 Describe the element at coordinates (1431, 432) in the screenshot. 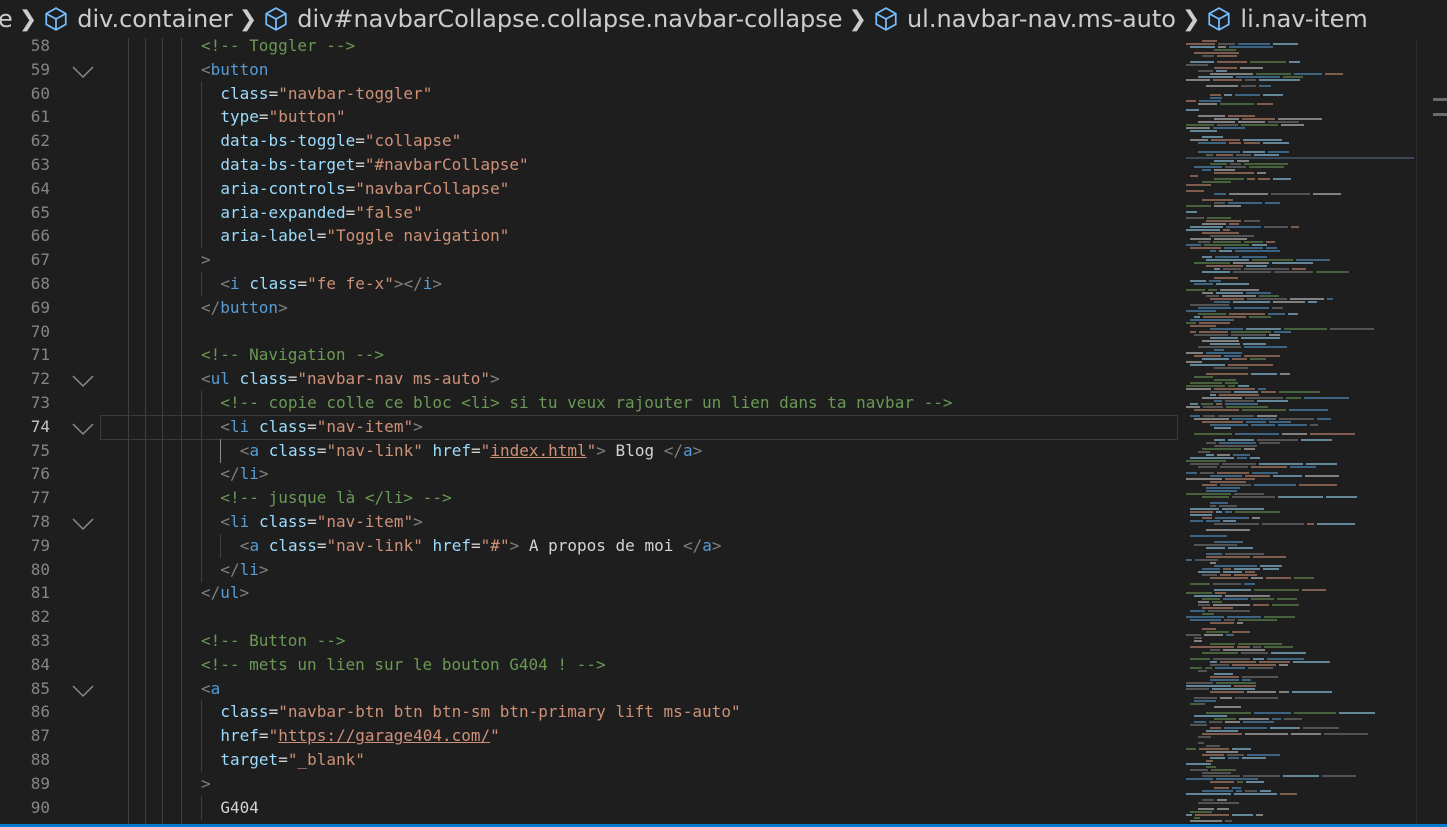

I see `vertical-scrollbar` at that location.